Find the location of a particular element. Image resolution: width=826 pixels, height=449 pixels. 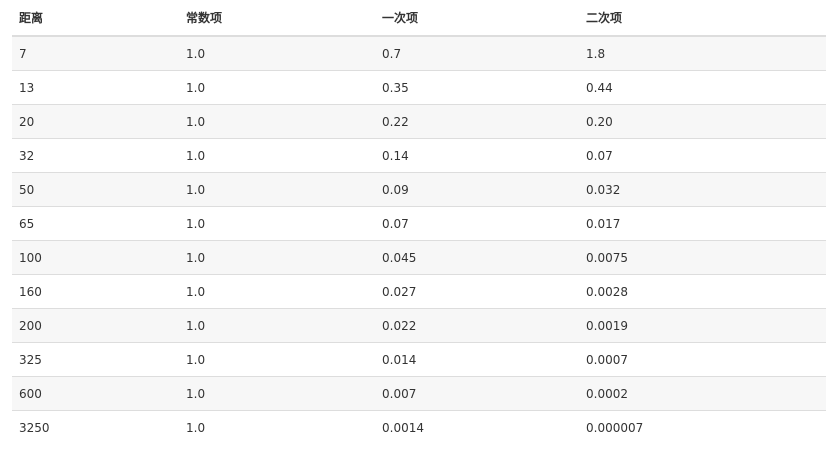

table-row: 65 1.0 0.07 0.017 is located at coordinates (419, 223).